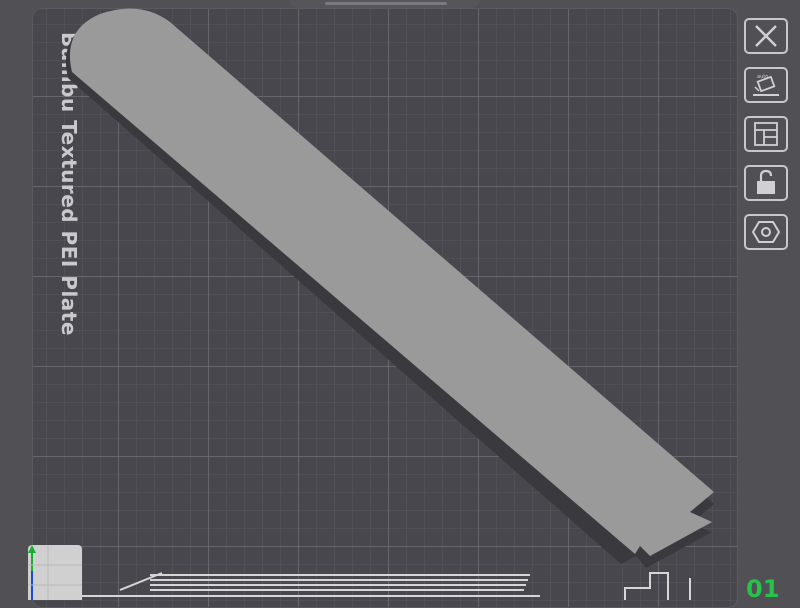 This screenshot has width=800, height=608. I want to click on auto-arrange-button: auto, so click(766, 85).